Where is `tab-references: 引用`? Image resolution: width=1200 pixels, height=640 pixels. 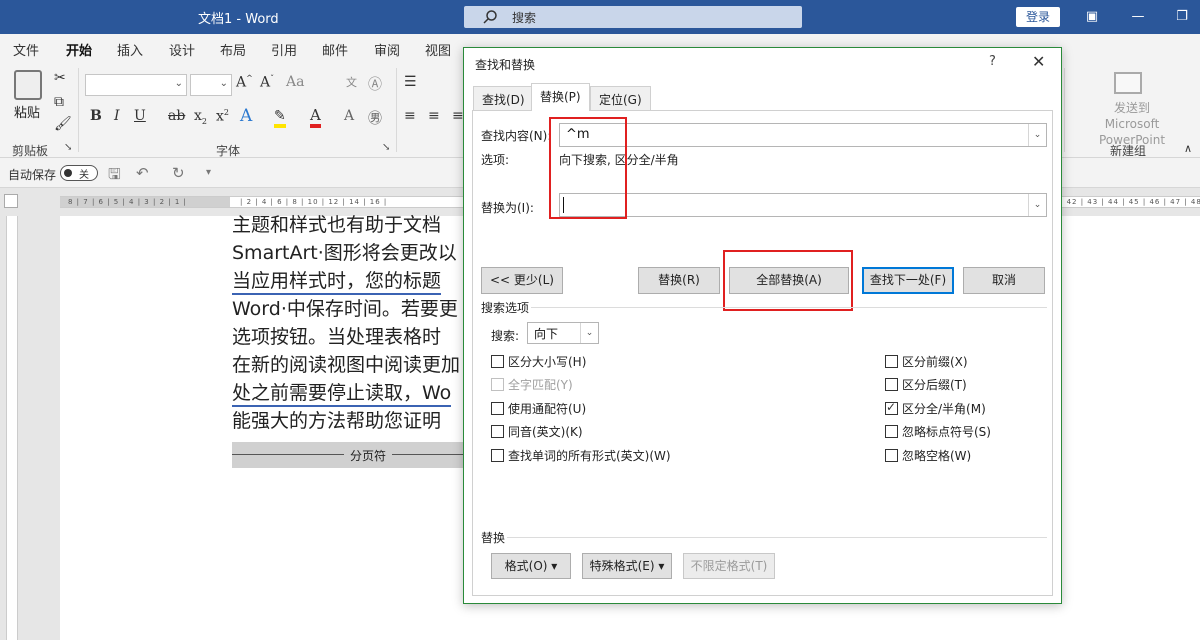
tab-references: 引用 is located at coordinates (284, 49).